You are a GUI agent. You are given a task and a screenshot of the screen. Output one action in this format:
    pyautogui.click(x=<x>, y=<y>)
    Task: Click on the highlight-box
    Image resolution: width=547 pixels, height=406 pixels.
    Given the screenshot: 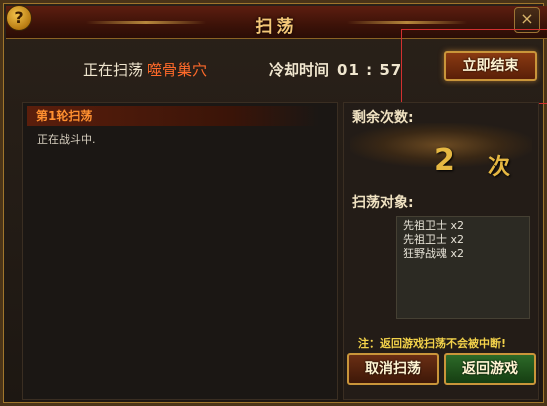 What is the action you would take?
    pyautogui.click(x=474, y=66)
    